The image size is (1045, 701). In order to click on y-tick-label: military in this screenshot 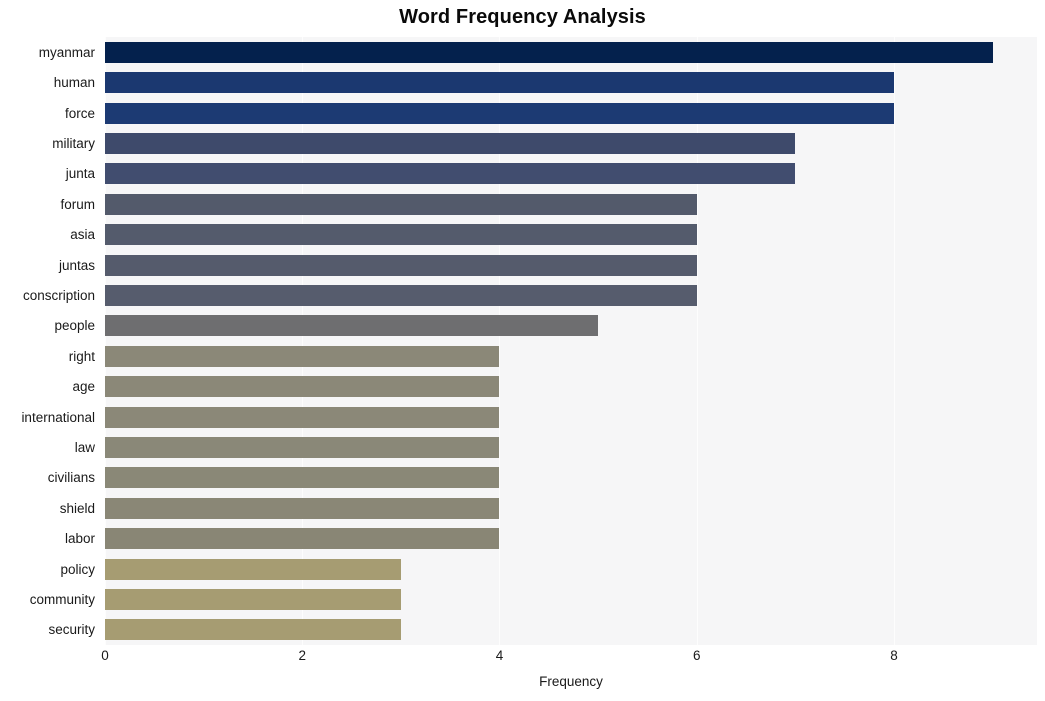, I will do `click(73, 143)`.